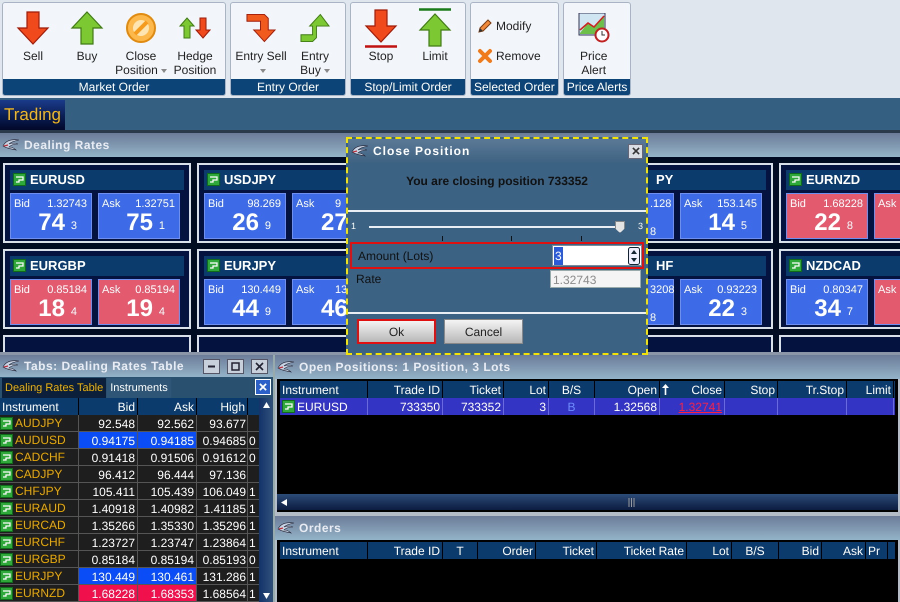 This screenshot has height=602, width=900. What do you see at coordinates (167, 491) in the screenshot?
I see `table-cell: 105.439` at bounding box center [167, 491].